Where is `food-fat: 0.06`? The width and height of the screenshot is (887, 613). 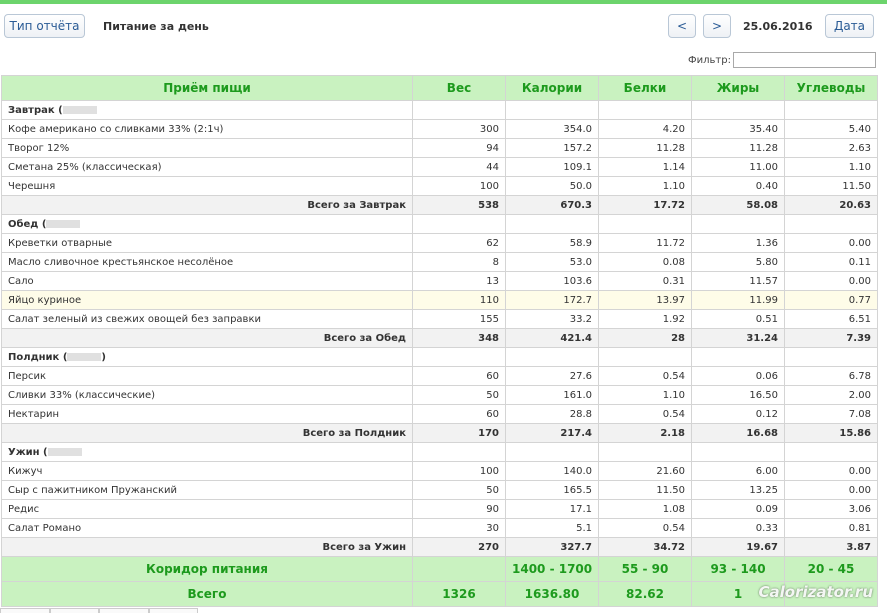 food-fat: 0.06 is located at coordinates (738, 376).